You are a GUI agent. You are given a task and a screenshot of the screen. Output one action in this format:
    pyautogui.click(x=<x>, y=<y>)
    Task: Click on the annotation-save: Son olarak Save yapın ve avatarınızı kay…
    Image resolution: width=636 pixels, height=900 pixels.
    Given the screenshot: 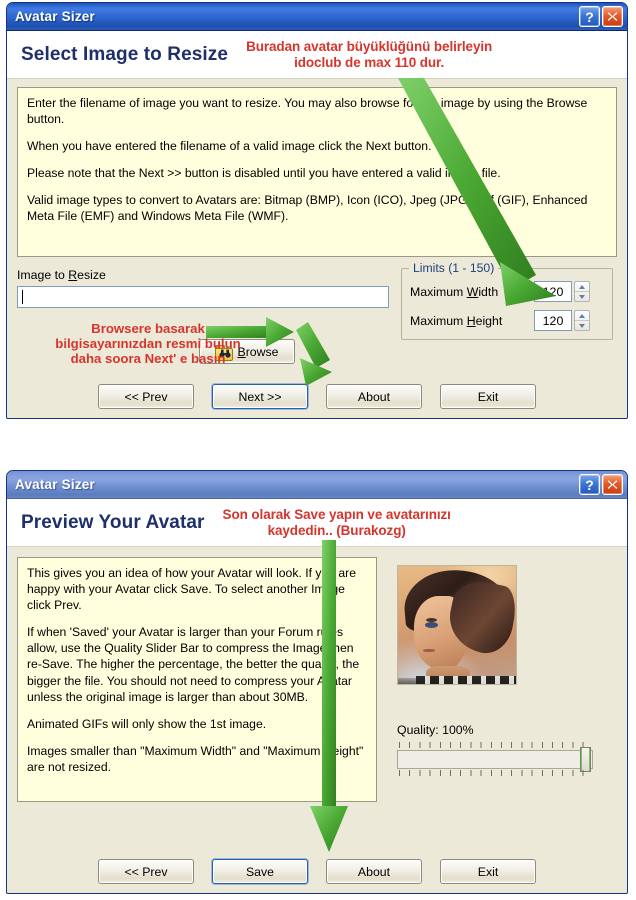 What is the action you would take?
    pyautogui.click(x=336, y=522)
    